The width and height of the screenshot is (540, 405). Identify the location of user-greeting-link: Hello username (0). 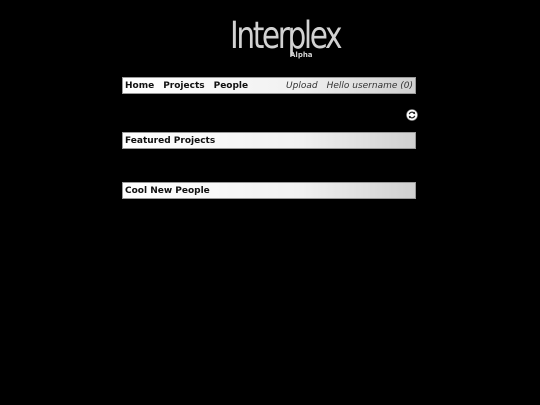
(370, 86).